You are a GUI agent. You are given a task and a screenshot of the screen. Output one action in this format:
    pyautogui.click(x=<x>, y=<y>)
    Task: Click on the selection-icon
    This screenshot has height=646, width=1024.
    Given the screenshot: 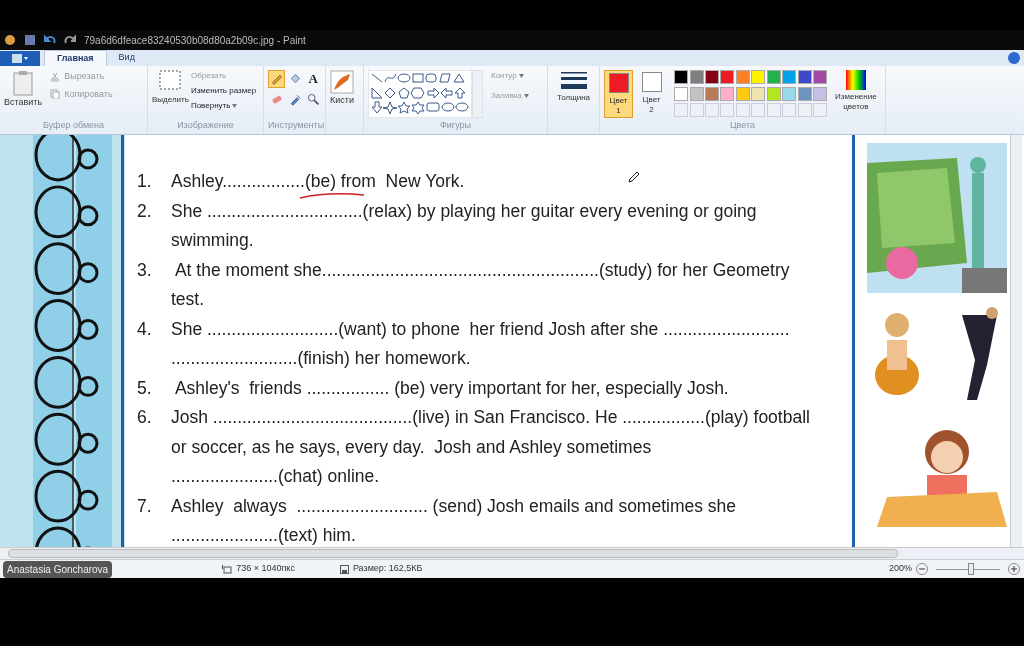 What is the action you would take?
    pyautogui.click(x=170, y=80)
    